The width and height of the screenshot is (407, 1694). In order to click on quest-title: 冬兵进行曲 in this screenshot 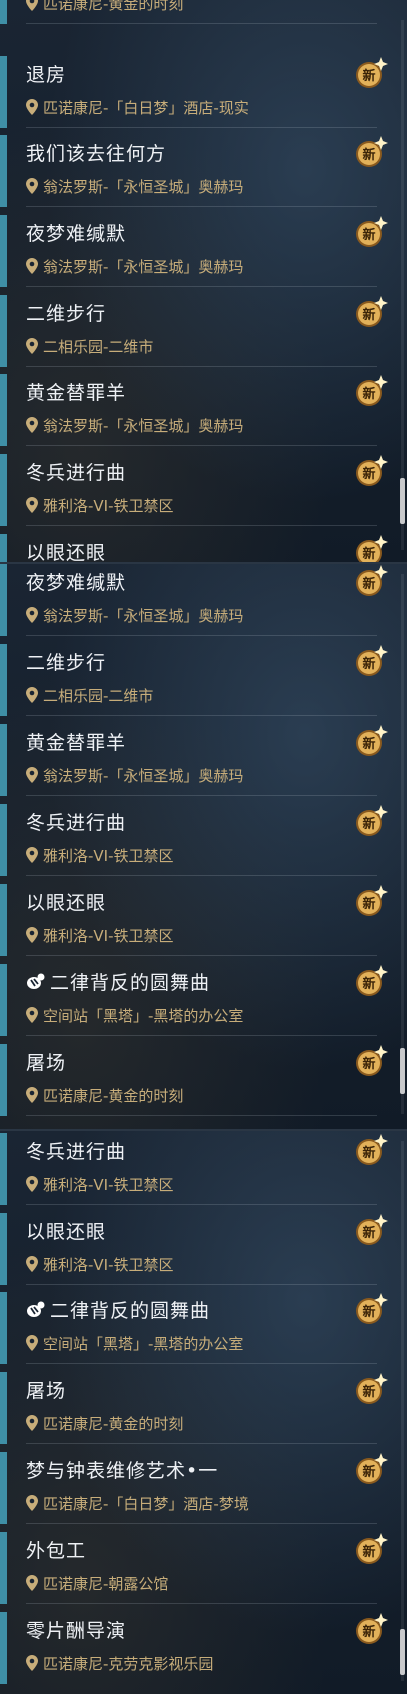, I will do `click(76, 473)`.